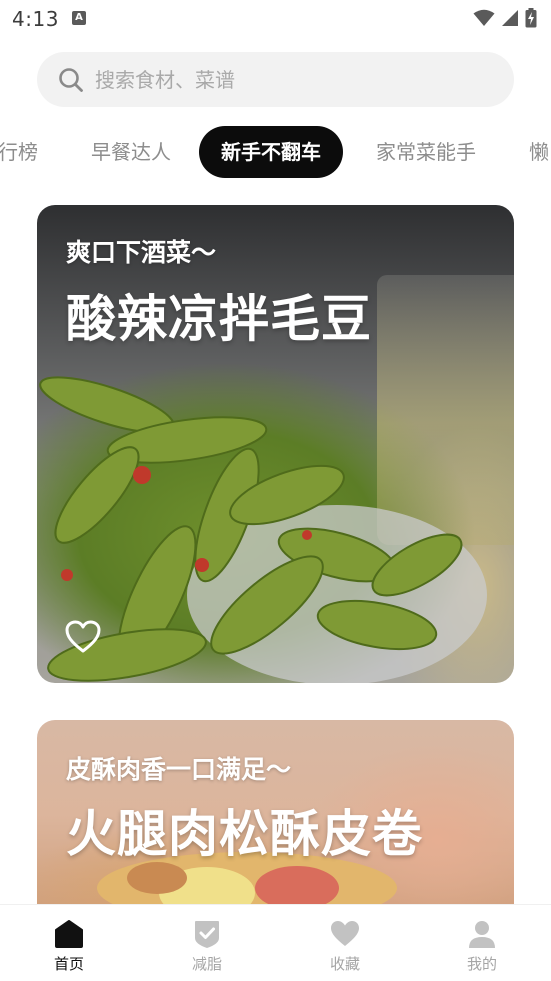  What do you see at coordinates (71, 80) in the screenshot?
I see `search-icon` at bounding box center [71, 80].